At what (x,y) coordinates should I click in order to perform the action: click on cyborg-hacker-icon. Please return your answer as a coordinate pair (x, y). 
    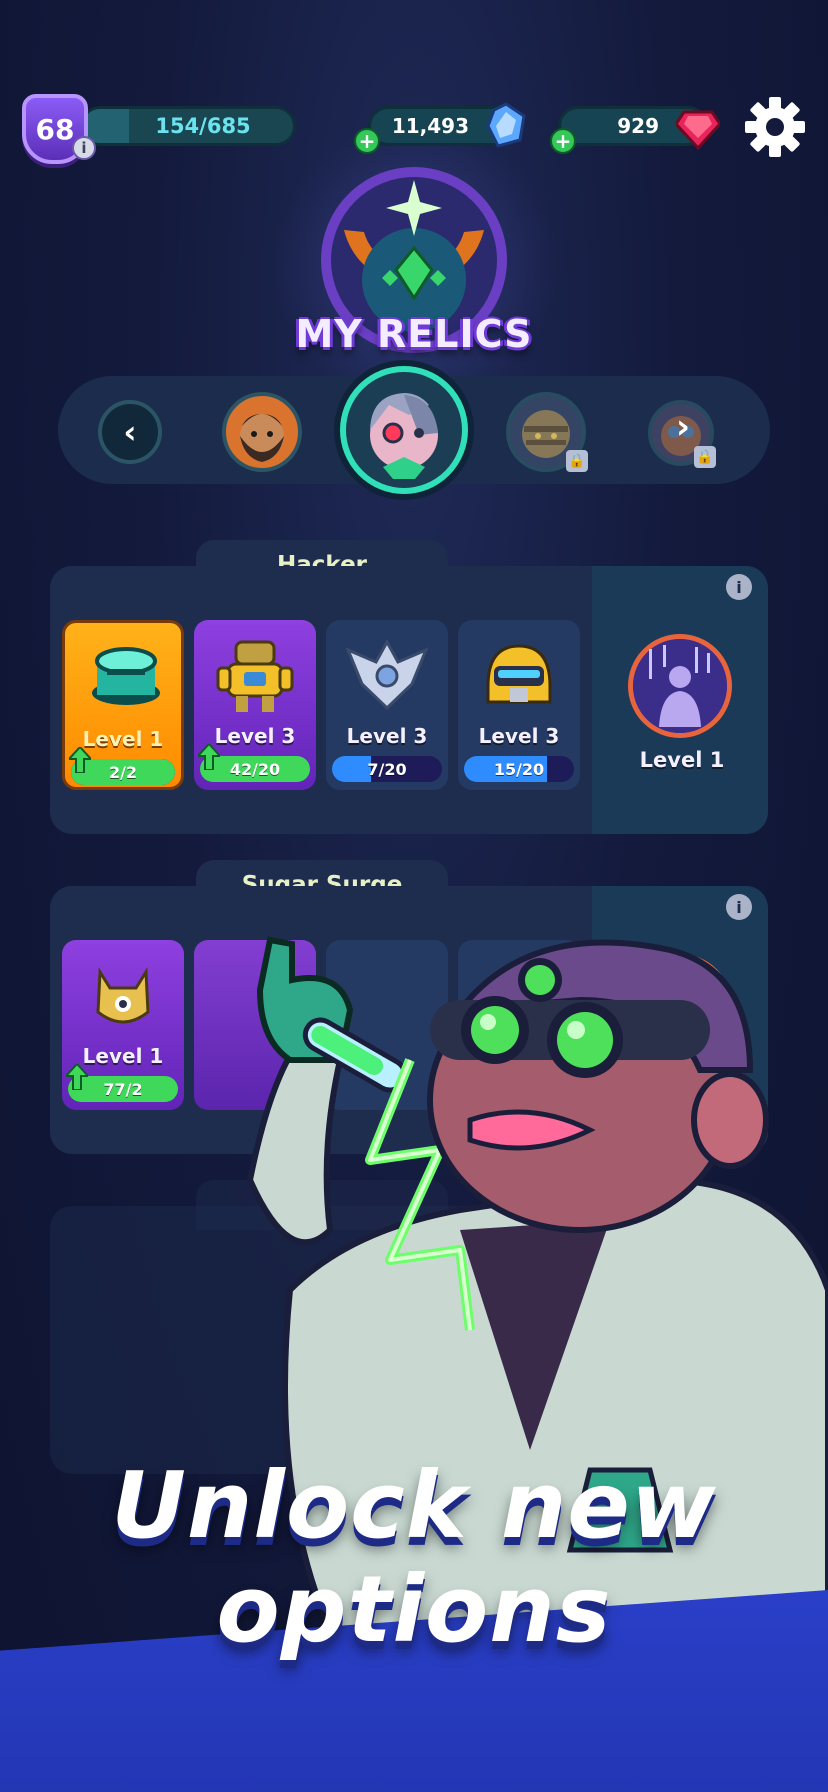
    Looking at the image, I should click on (404, 436).